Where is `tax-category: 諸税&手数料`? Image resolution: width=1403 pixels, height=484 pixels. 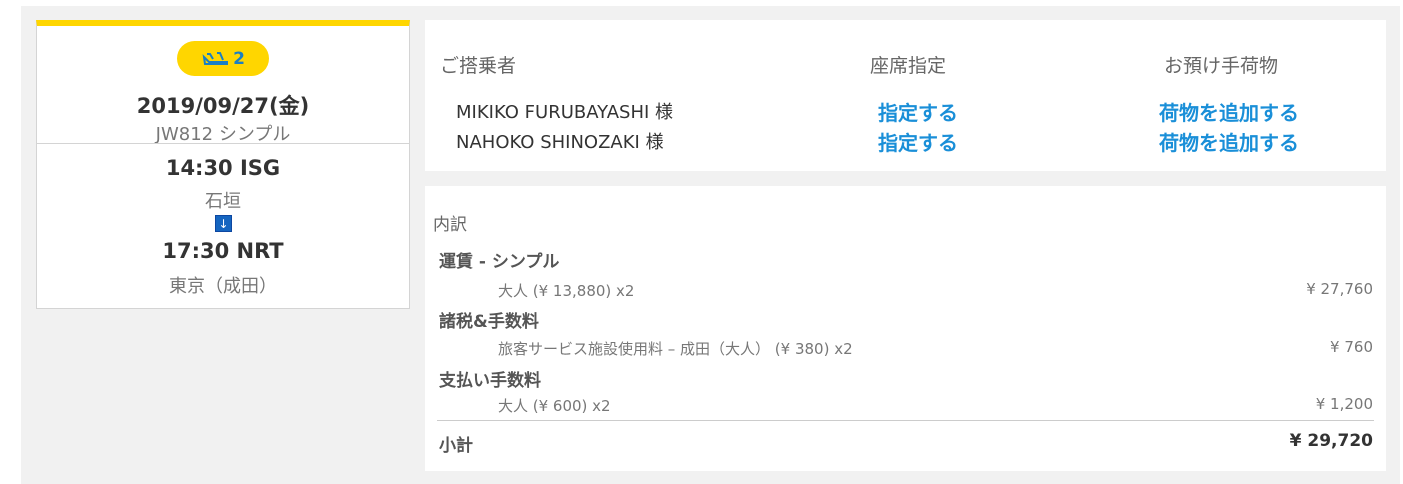
tax-category: 諸税&手数料 is located at coordinates (489, 322).